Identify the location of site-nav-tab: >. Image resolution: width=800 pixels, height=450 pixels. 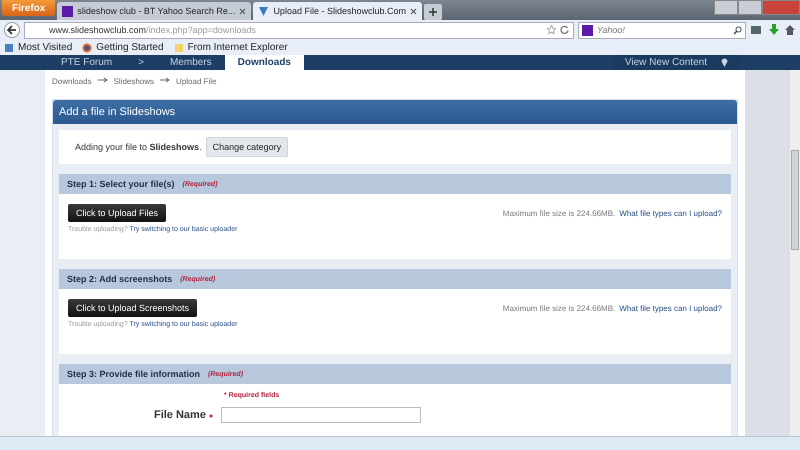
(141, 62).